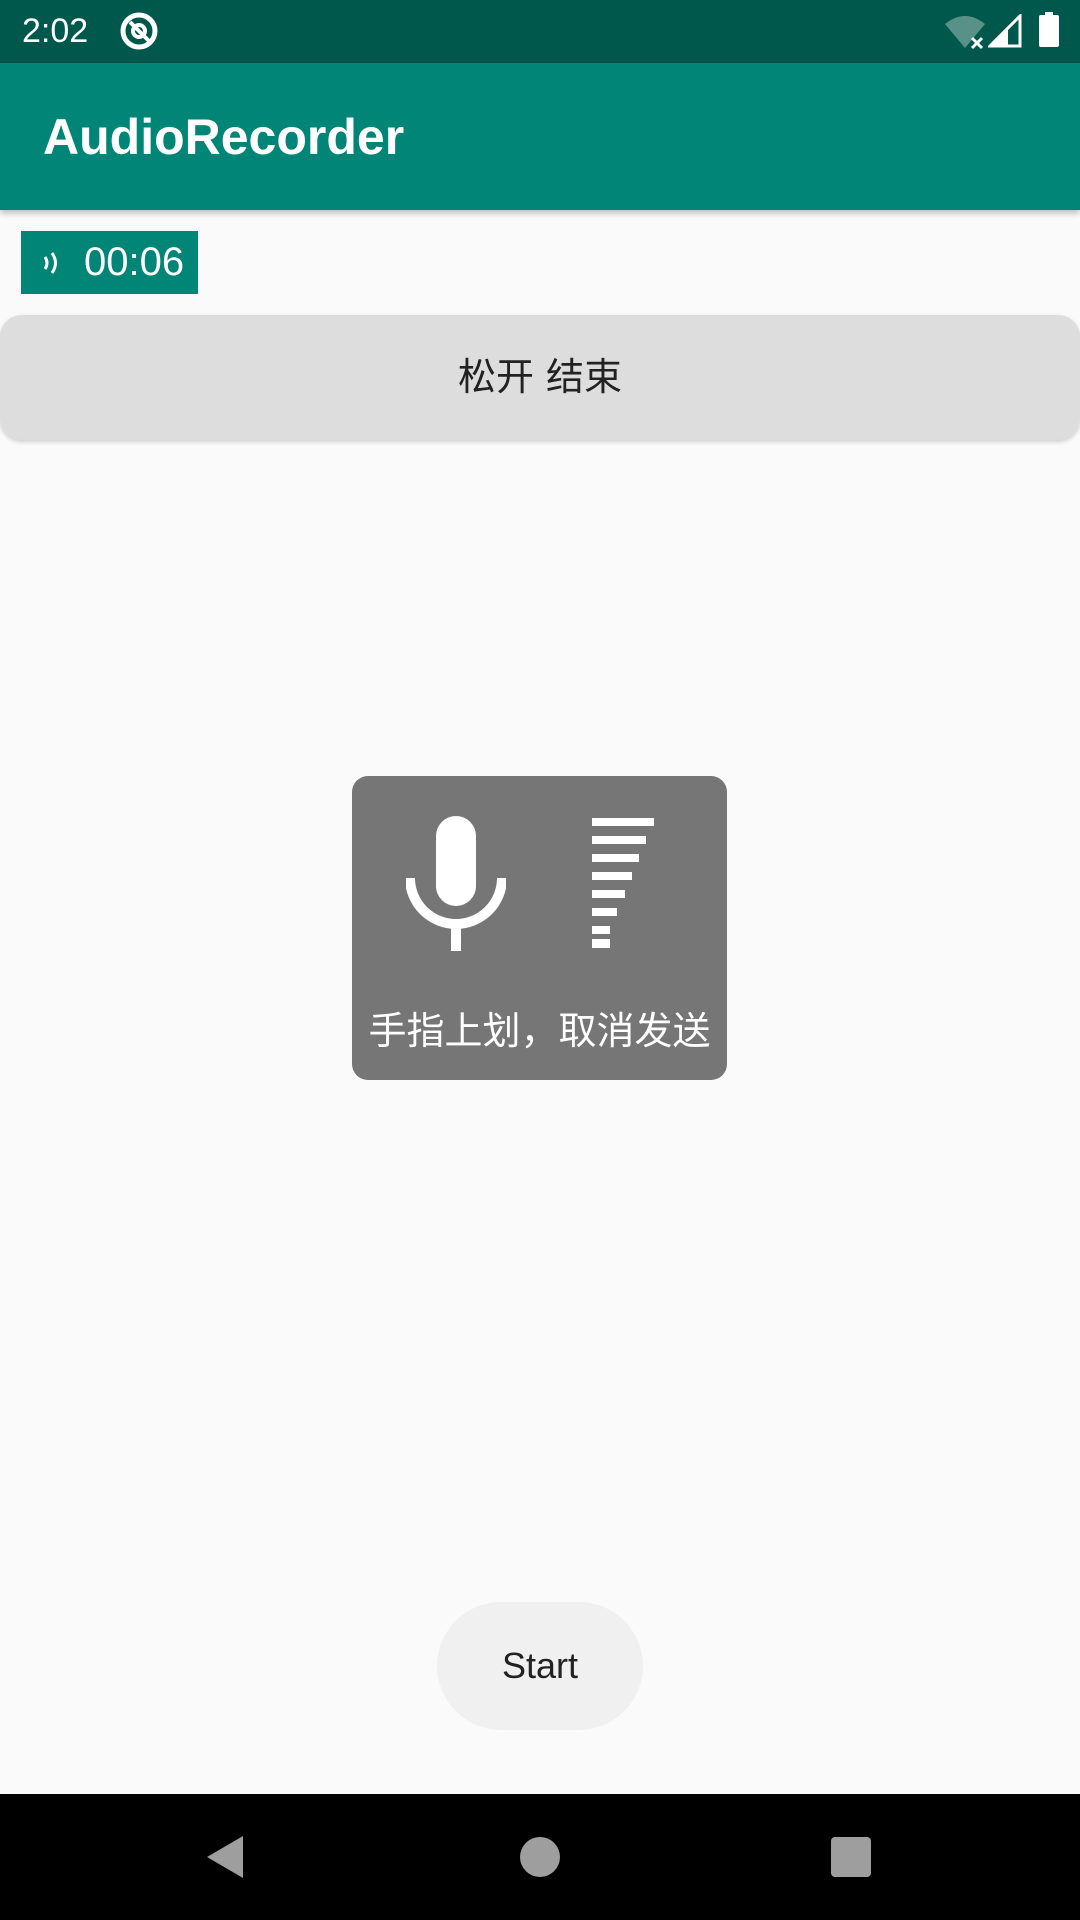  I want to click on recording-timer-chip: 00:06, so click(109, 262).